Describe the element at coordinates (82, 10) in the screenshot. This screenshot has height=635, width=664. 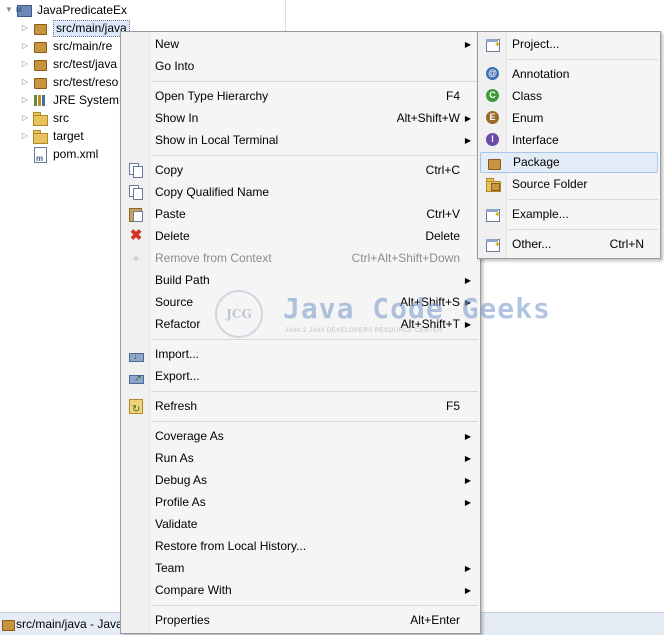
I see `tree-project-label: JavaPredicateEx` at that location.